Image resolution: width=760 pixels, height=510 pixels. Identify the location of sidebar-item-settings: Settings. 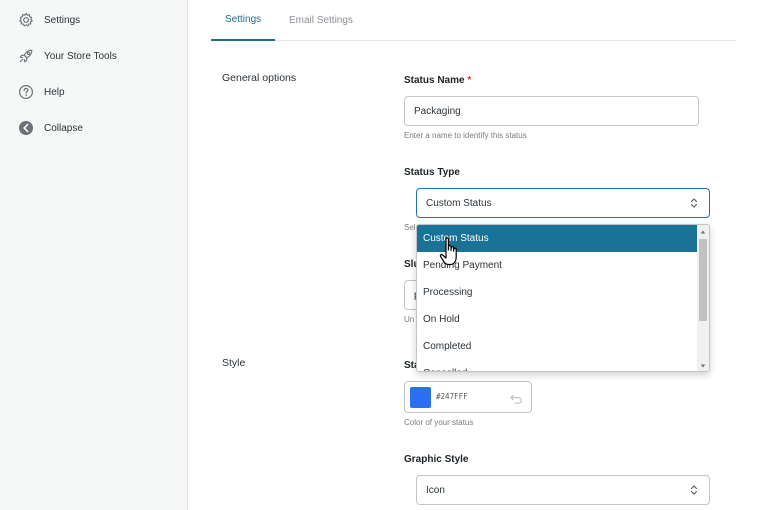
(49, 20).